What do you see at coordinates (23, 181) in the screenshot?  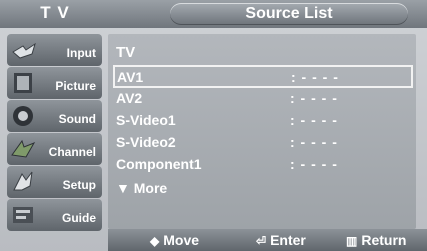 I see `setup-icon` at bounding box center [23, 181].